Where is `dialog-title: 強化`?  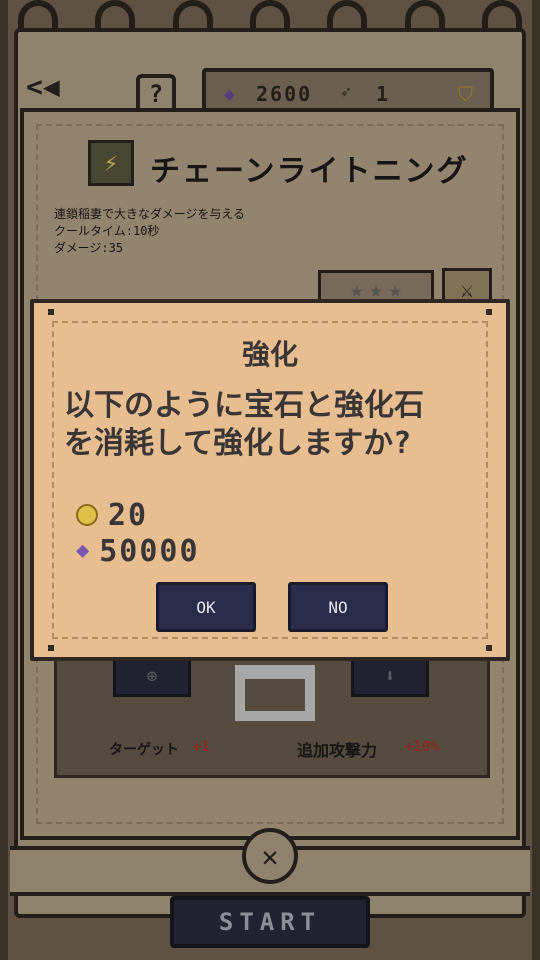
dialog-title: 強化 is located at coordinates (269, 354).